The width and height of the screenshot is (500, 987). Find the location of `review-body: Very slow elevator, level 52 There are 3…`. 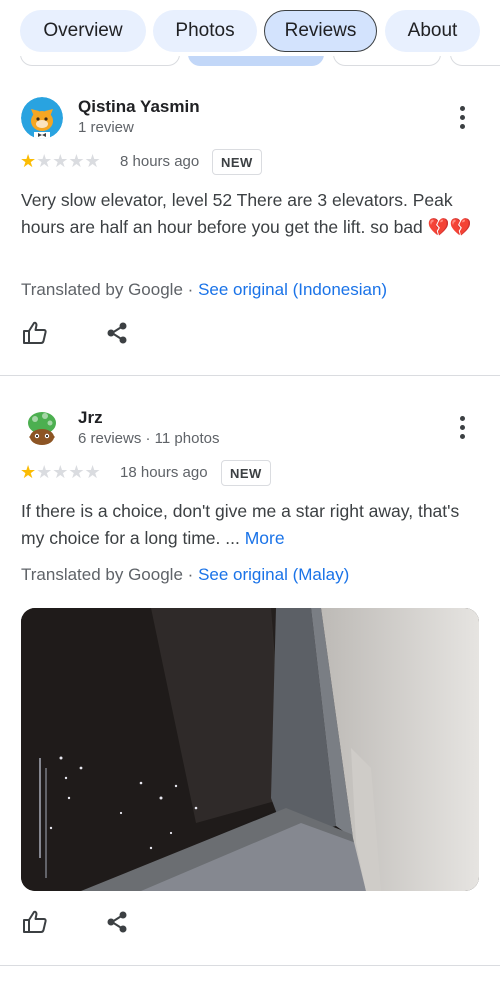

review-body: Very slow elevator, level 52 There are 3… is located at coordinates (237, 213).